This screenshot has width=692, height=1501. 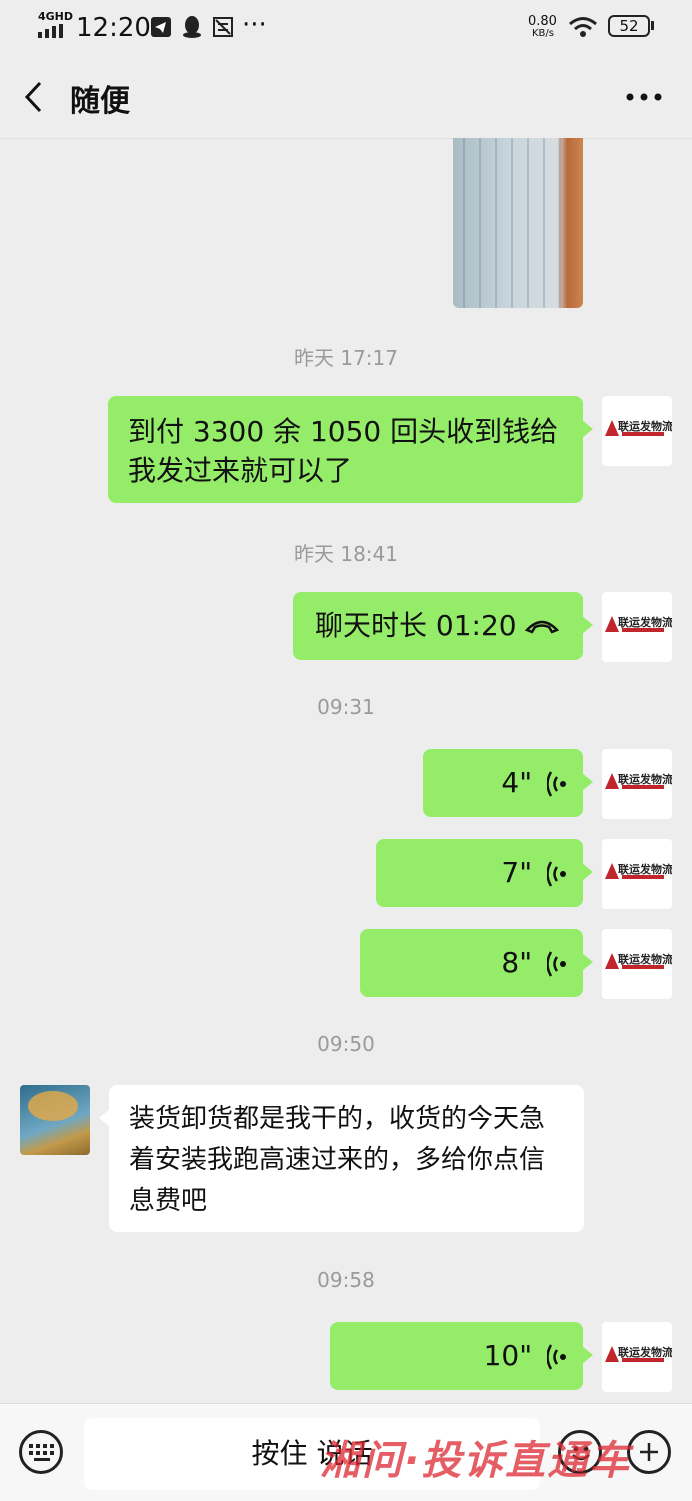 What do you see at coordinates (416, 625) in the screenshot?
I see `call-duration-text: 聊天时长 01:20` at bounding box center [416, 625].